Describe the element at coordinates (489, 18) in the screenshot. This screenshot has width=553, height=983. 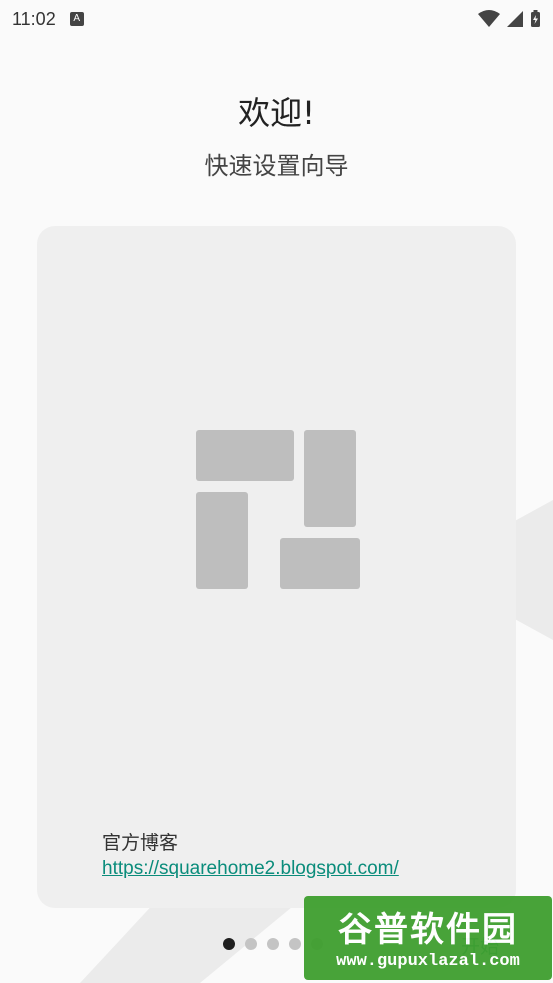
I see `wifi-icon` at that location.